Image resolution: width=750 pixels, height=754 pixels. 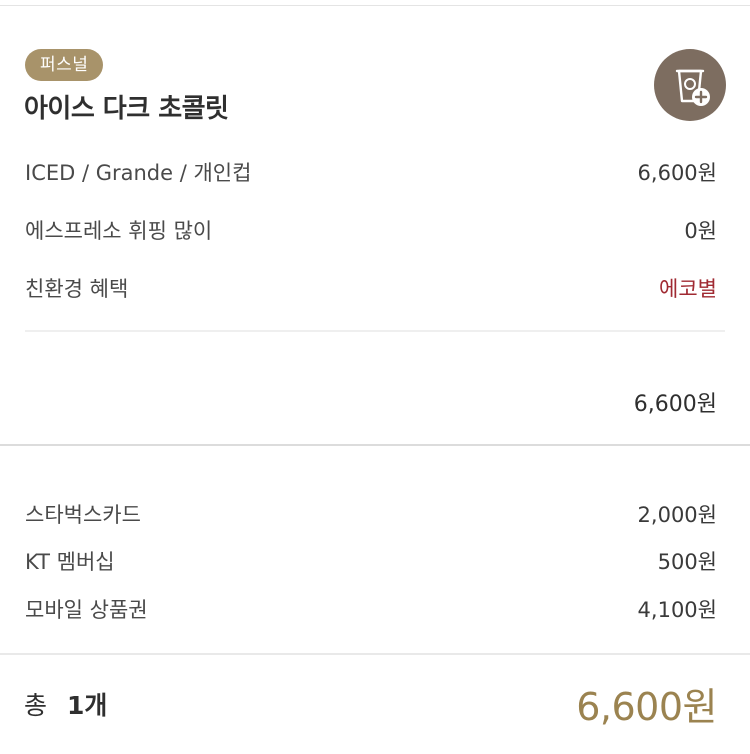 What do you see at coordinates (371, 230) in the screenshot?
I see `option-row-whipping: 에스프레소 휘핑 많이 0원` at bounding box center [371, 230].